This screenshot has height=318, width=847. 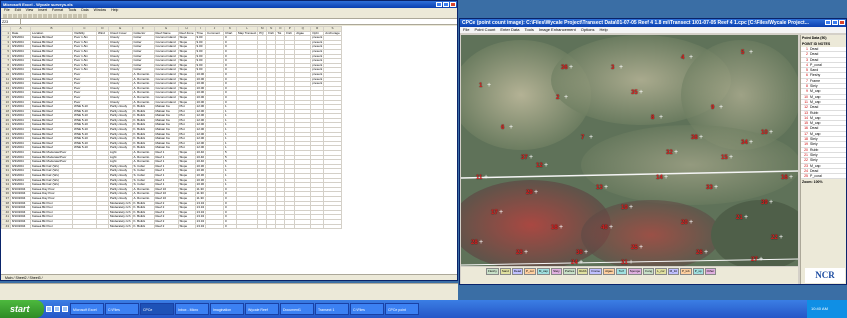 What do you see at coordinates (143, 226) in the screenshot?
I see `cell: K. Bolick` at bounding box center [143, 226].